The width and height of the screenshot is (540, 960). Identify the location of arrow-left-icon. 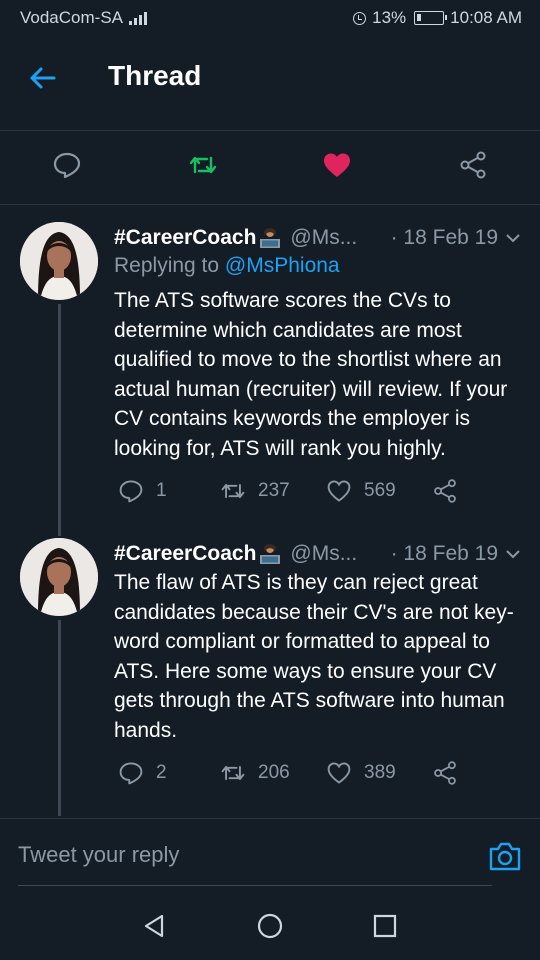
(42, 78).